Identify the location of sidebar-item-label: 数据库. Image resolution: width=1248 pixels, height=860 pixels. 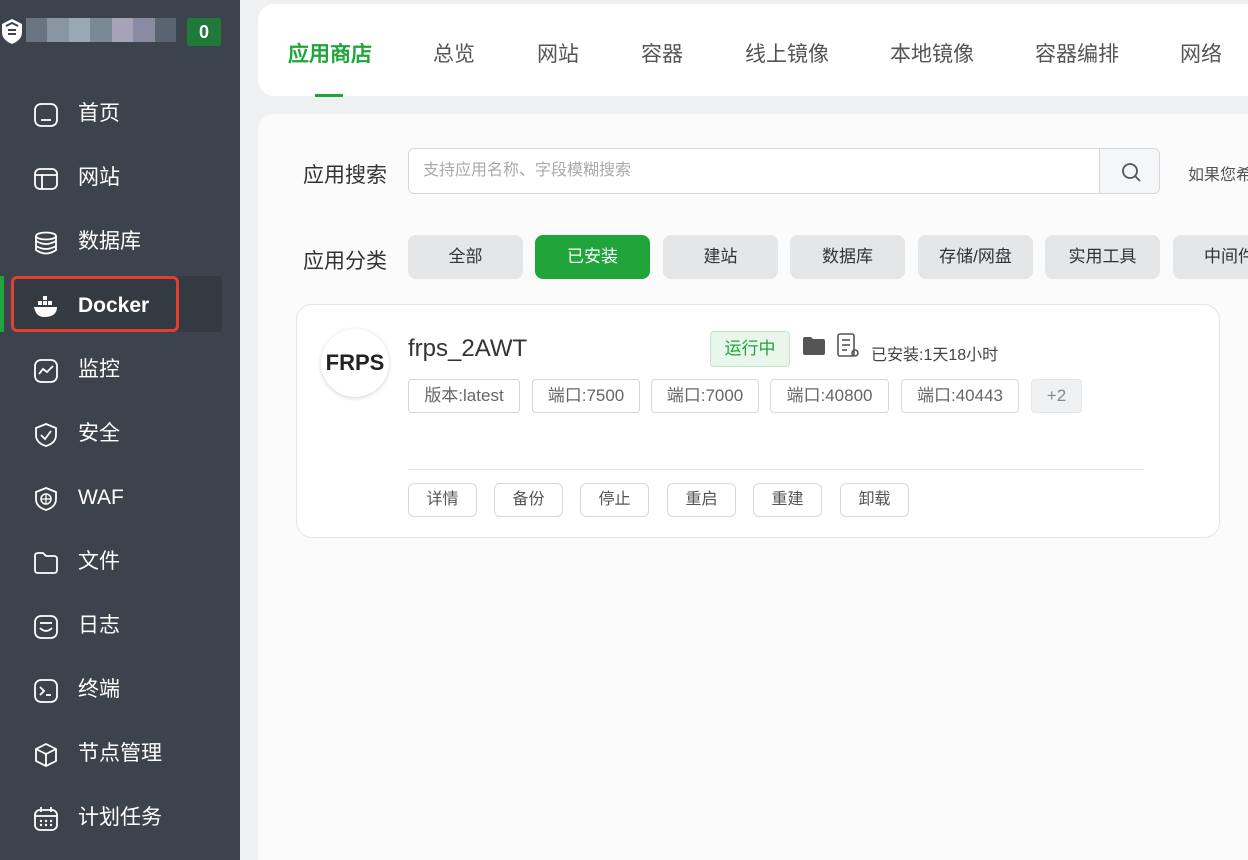
(109, 241).